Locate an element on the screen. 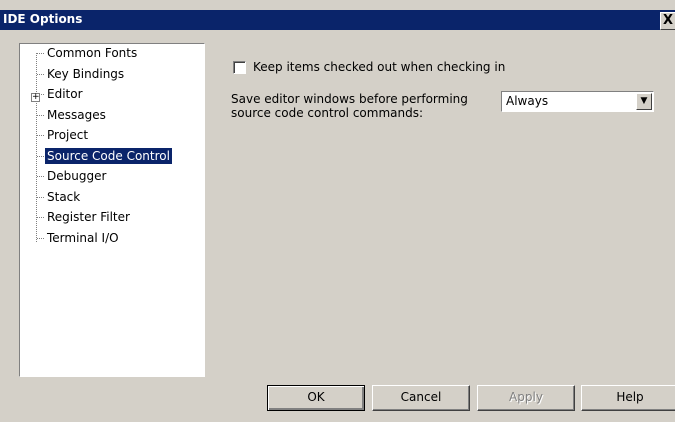 Image resolution: width=675 pixels, height=422 pixels. close-icon: X is located at coordinates (667, 21).